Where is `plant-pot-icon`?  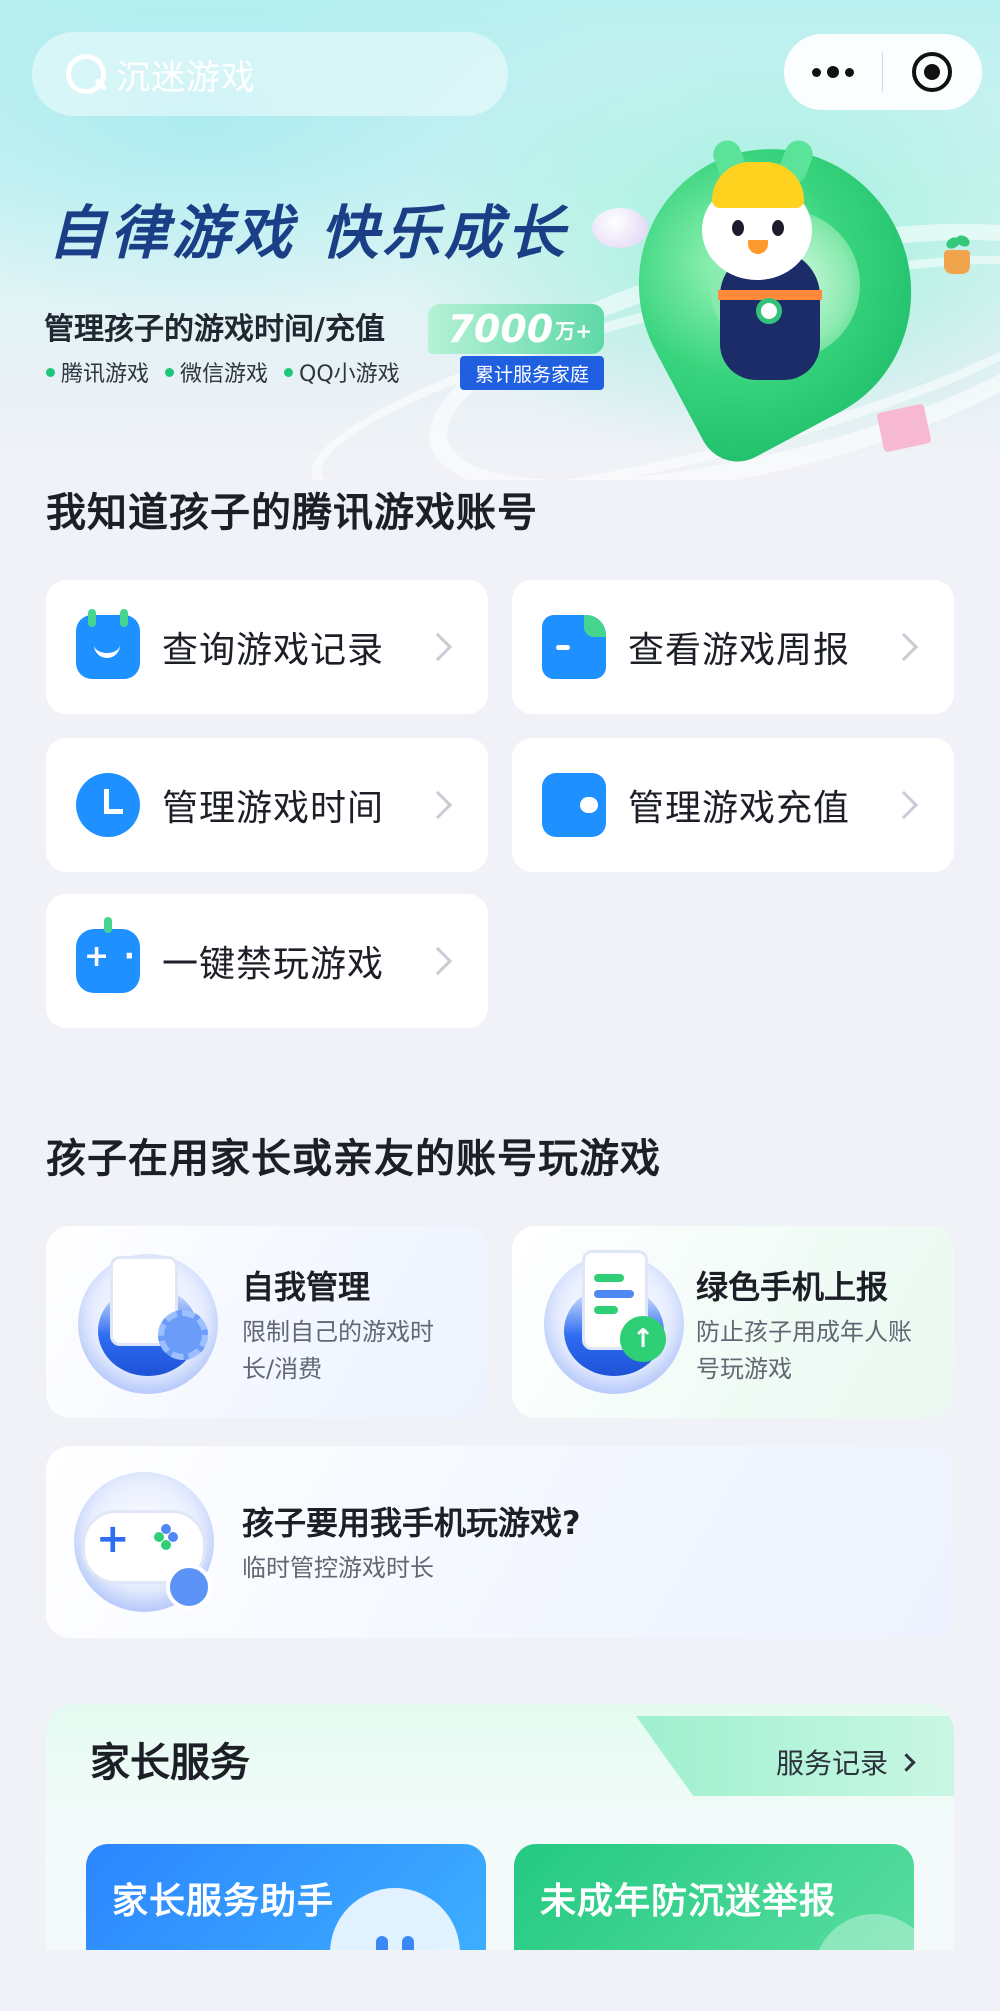
plant-pot-icon is located at coordinates (957, 254).